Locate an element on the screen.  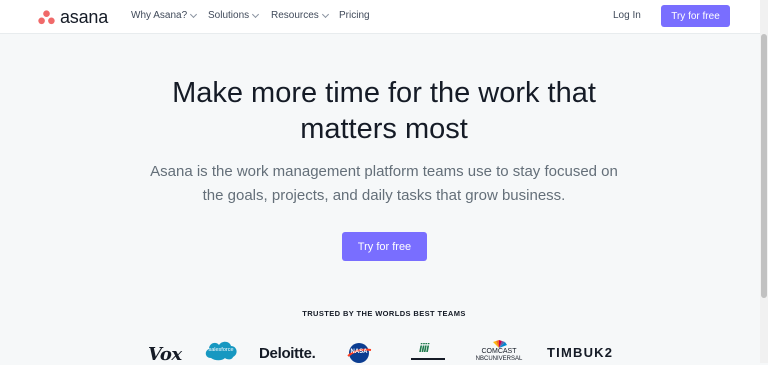
hero-headline-line-1: Make more time for the work that is located at coordinates (384, 93).